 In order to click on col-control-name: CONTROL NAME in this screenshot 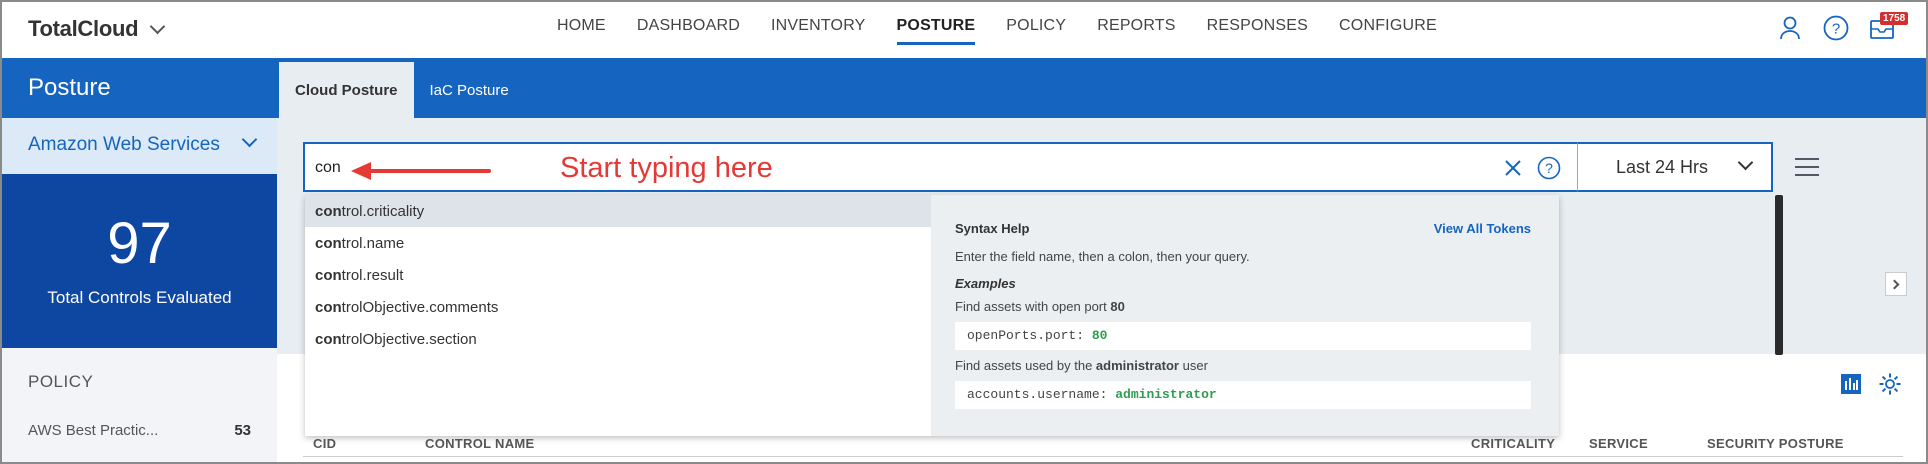, I will do `click(480, 443)`.